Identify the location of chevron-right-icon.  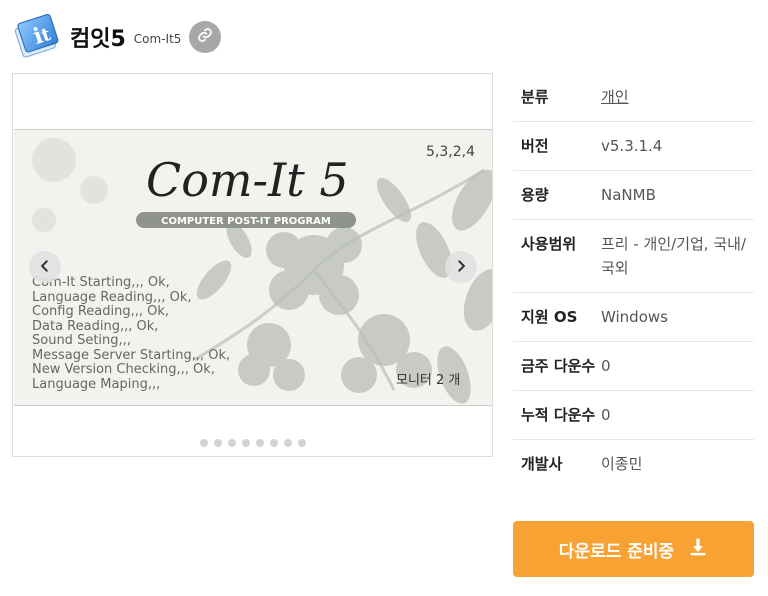
(461, 267).